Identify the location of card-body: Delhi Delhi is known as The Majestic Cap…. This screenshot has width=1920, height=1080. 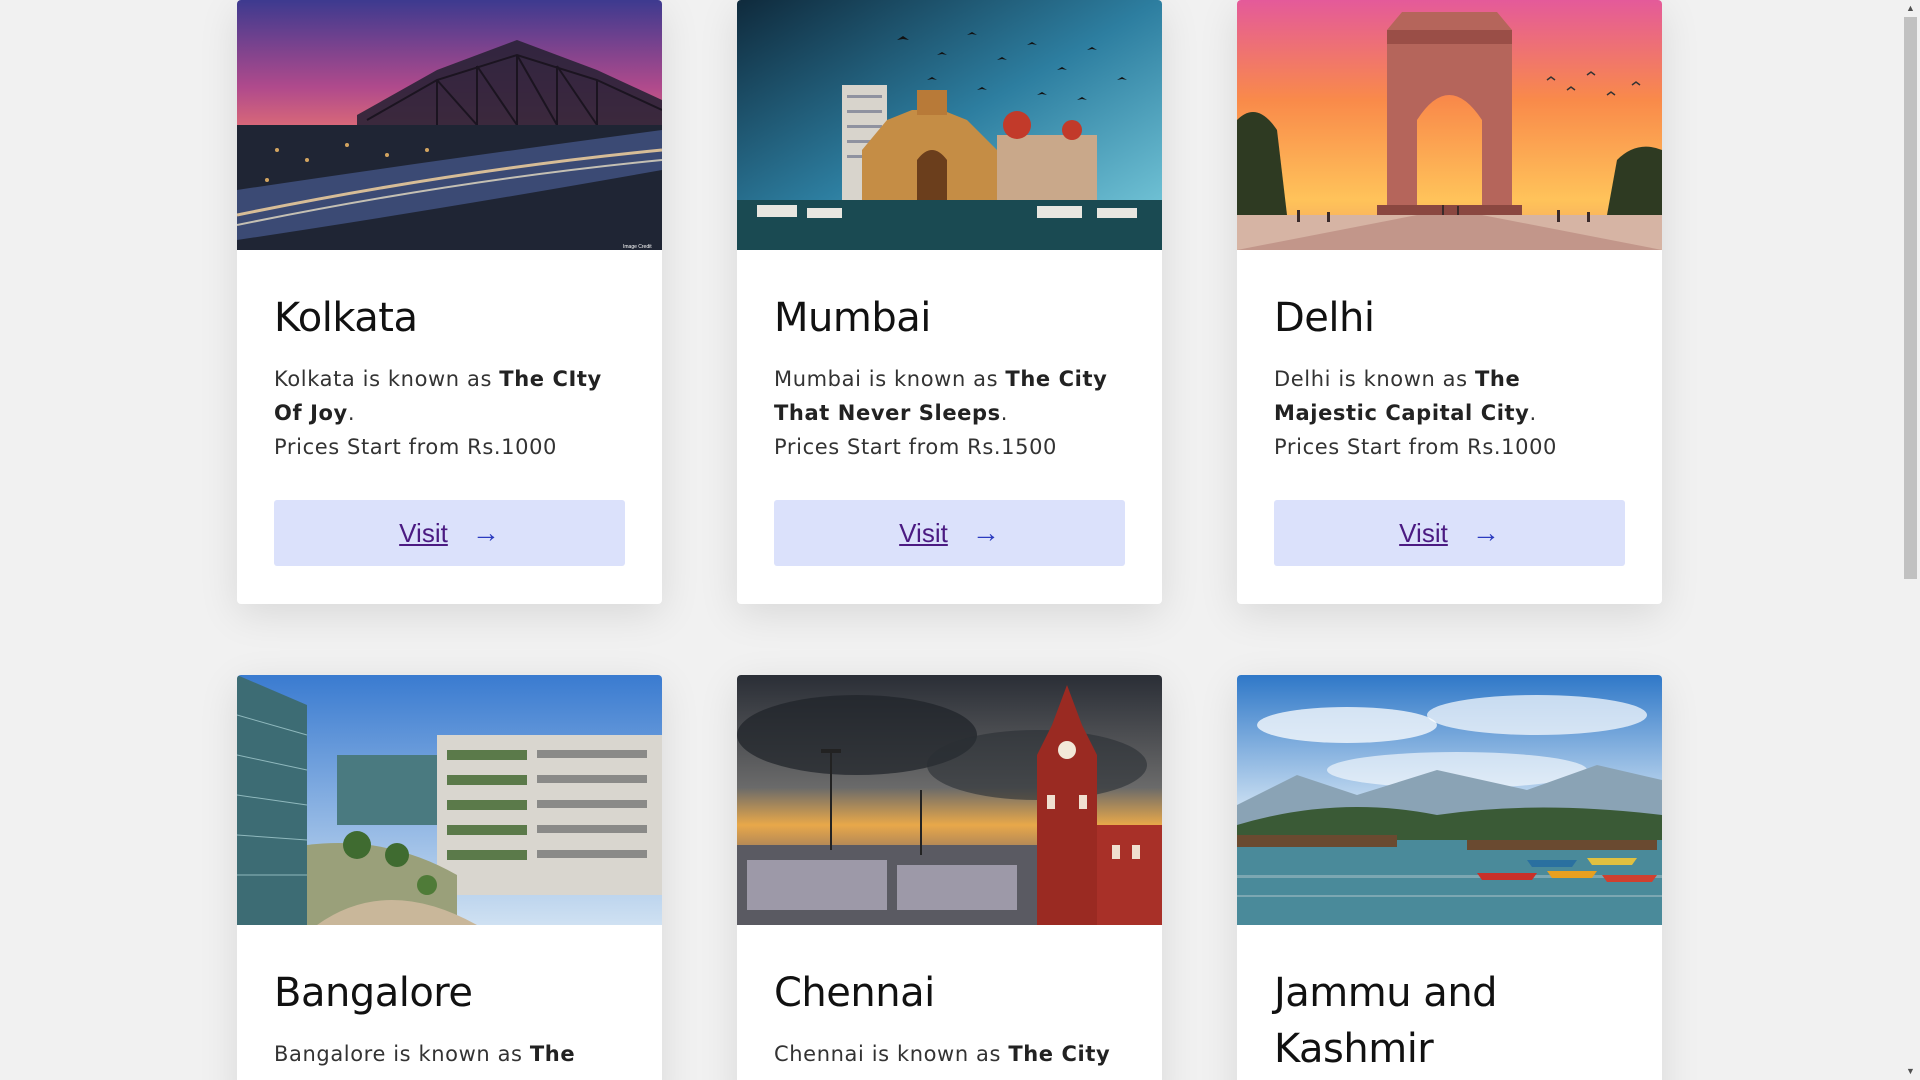
(1449, 427).